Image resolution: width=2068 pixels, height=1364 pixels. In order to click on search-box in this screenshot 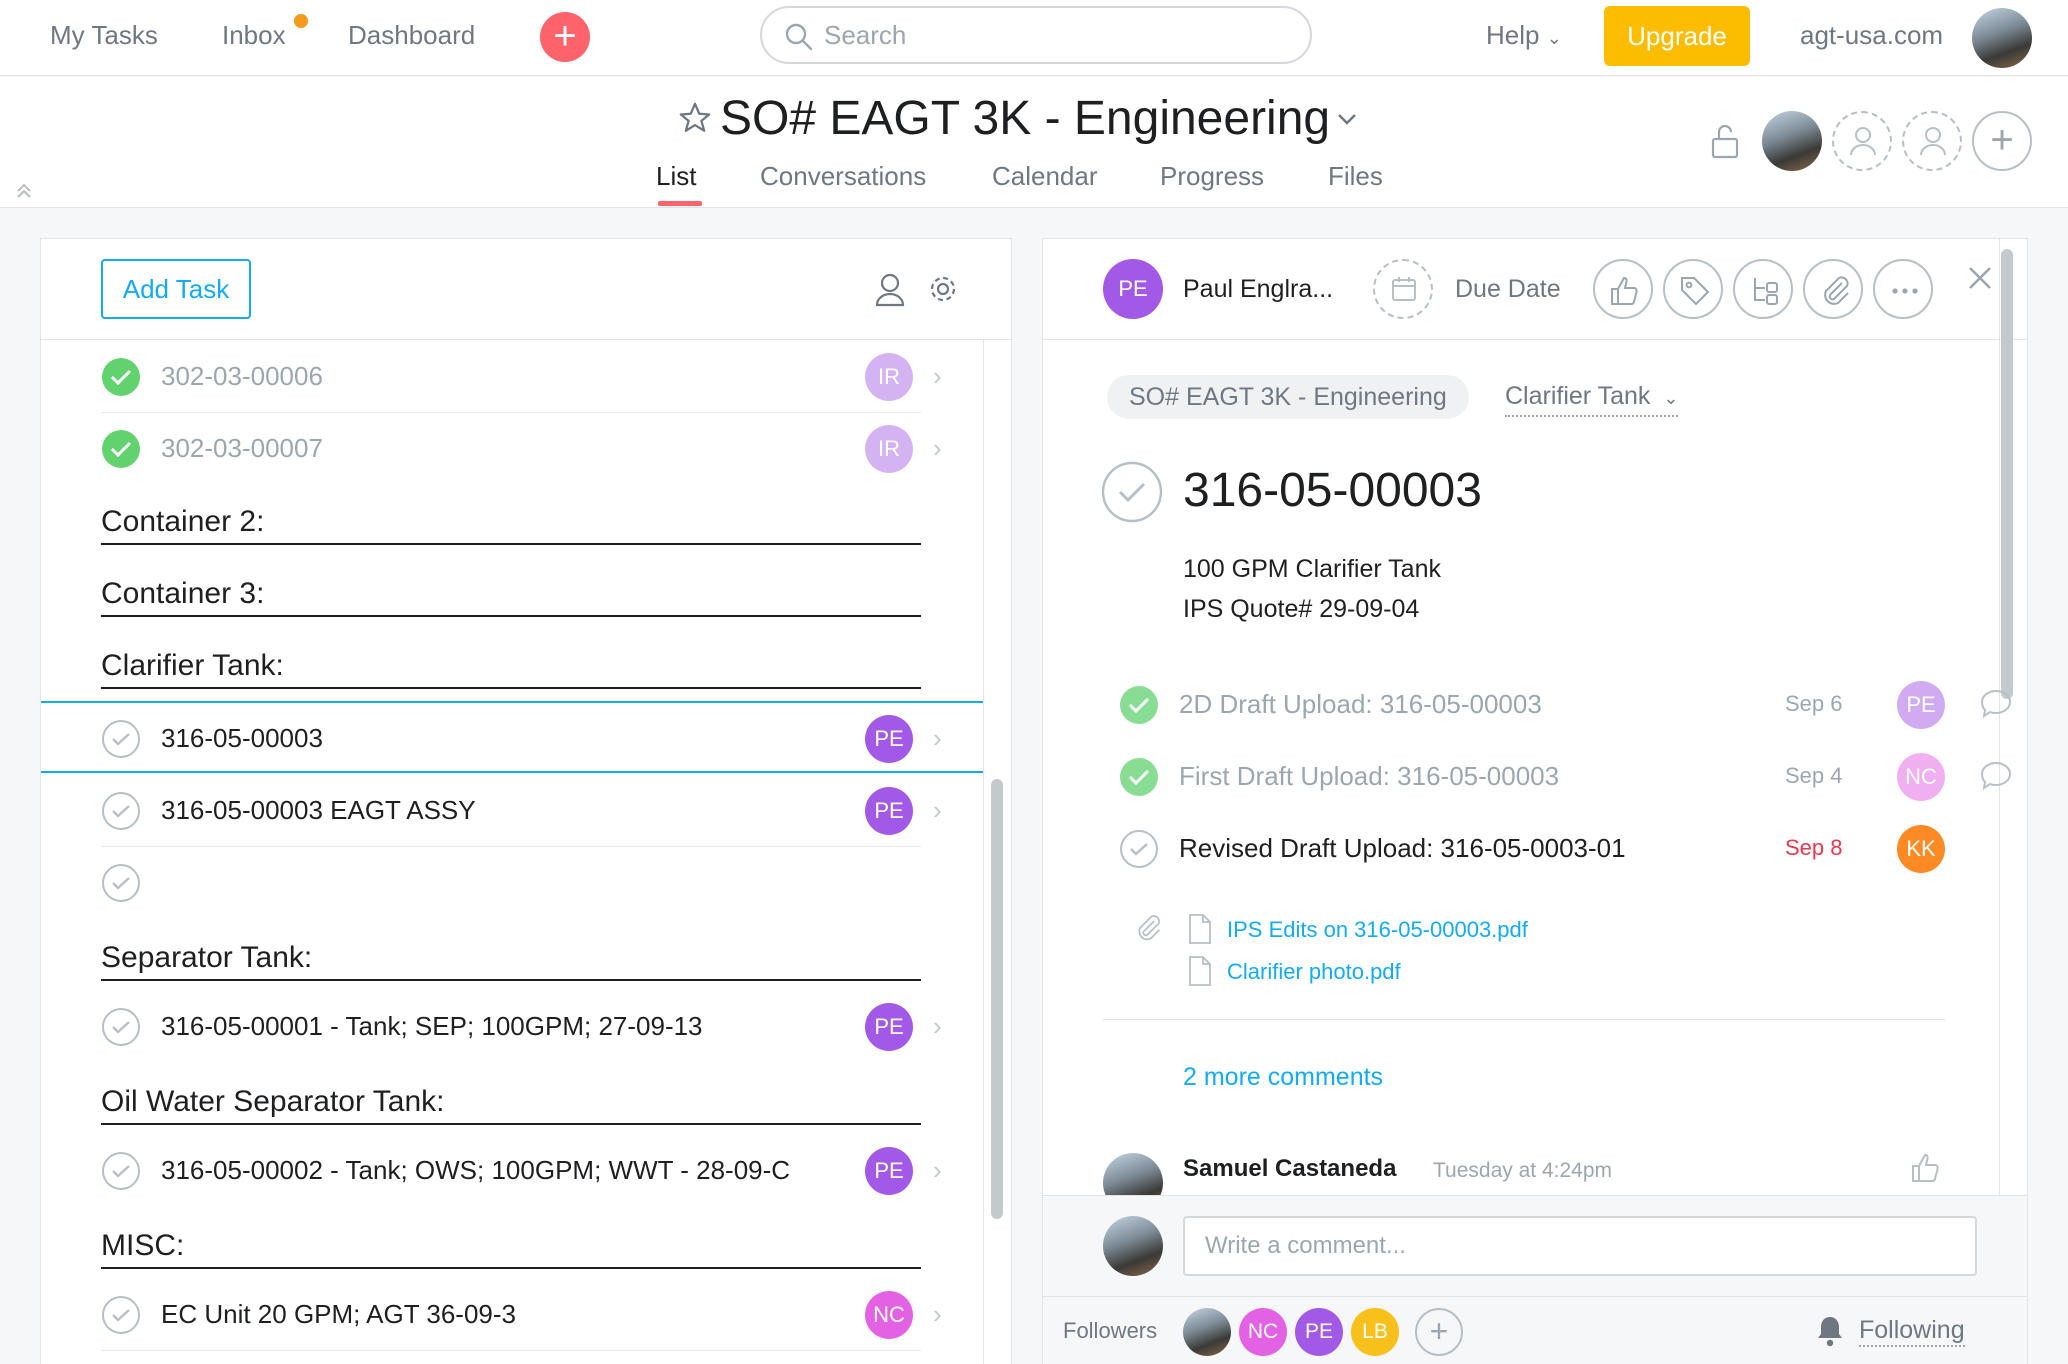, I will do `click(1036, 35)`.